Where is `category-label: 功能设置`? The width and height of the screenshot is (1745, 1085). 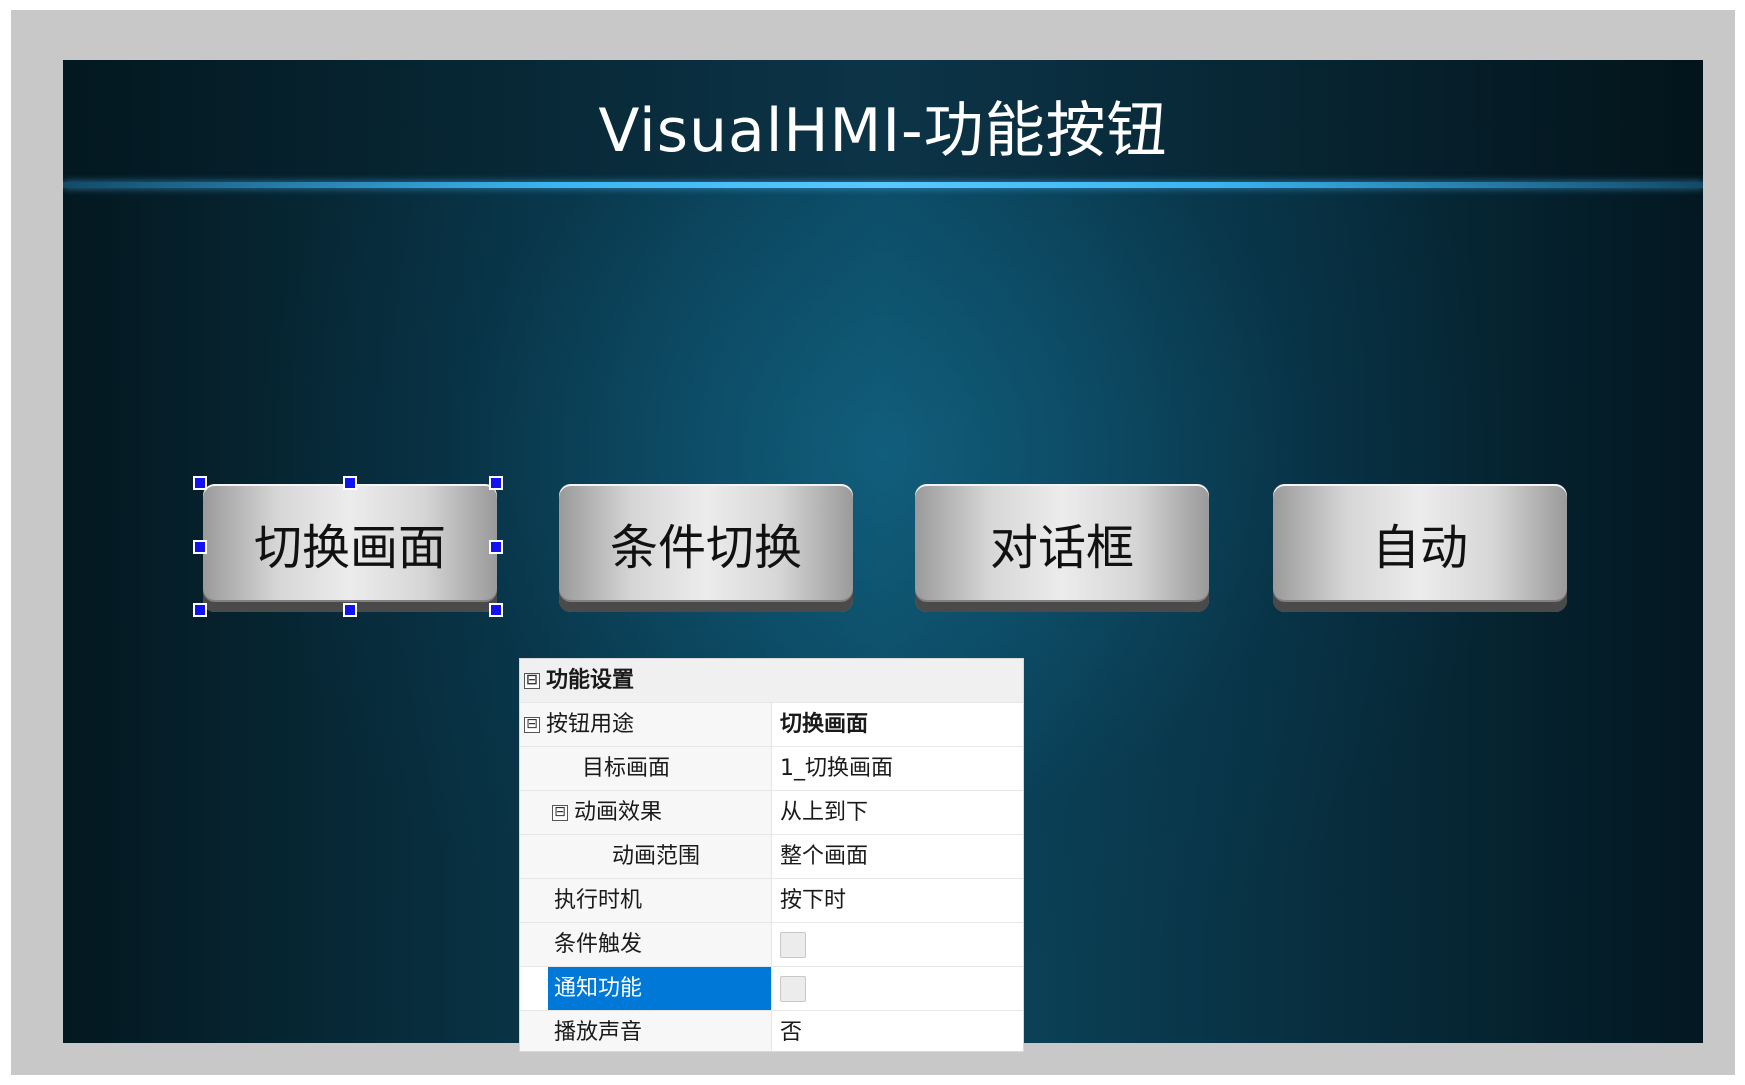
category-label: 功能设置 is located at coordinates (590, 680).